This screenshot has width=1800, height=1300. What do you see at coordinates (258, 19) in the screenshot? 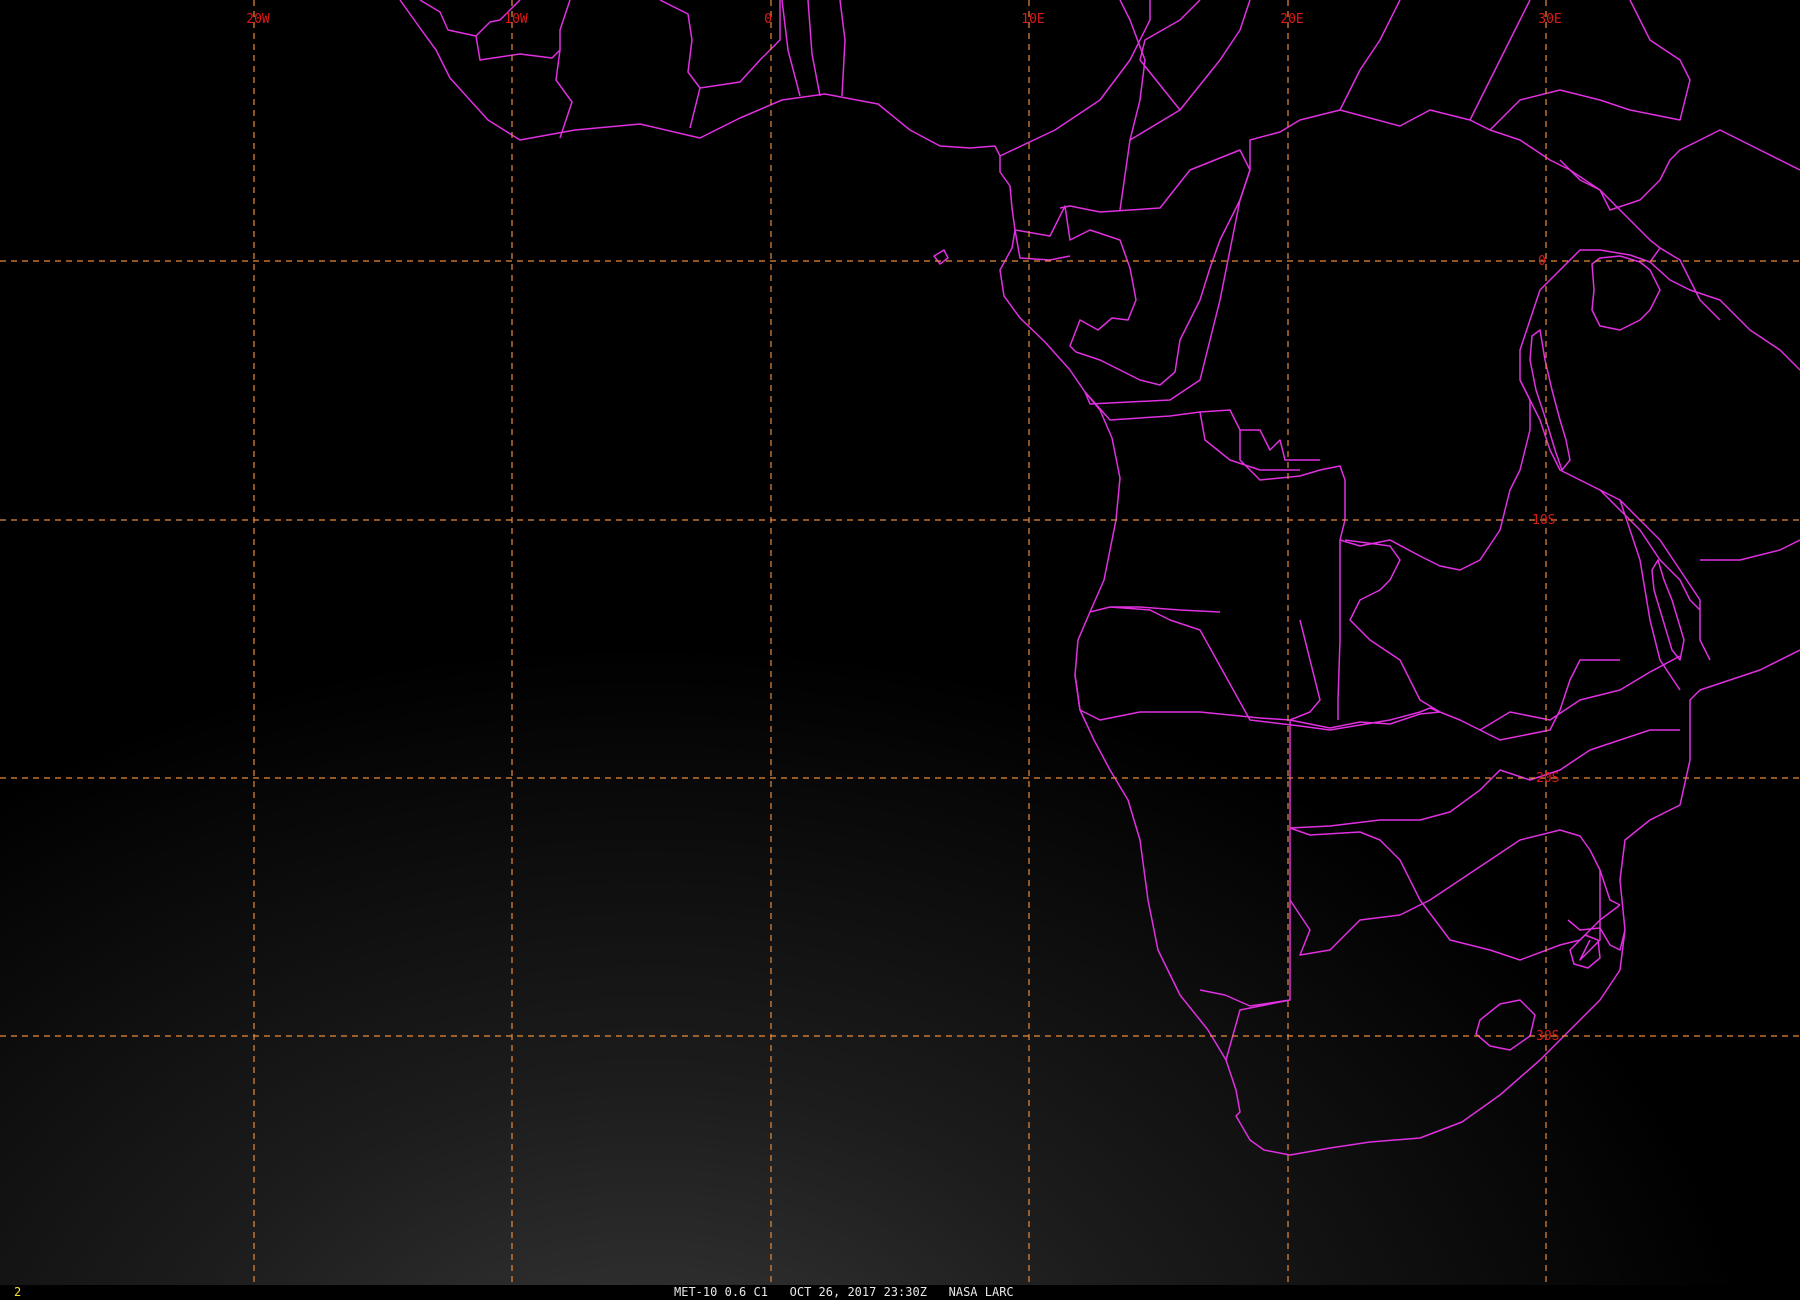
I see `lon-label-20w: 20W` at bounding box center [258, 19].